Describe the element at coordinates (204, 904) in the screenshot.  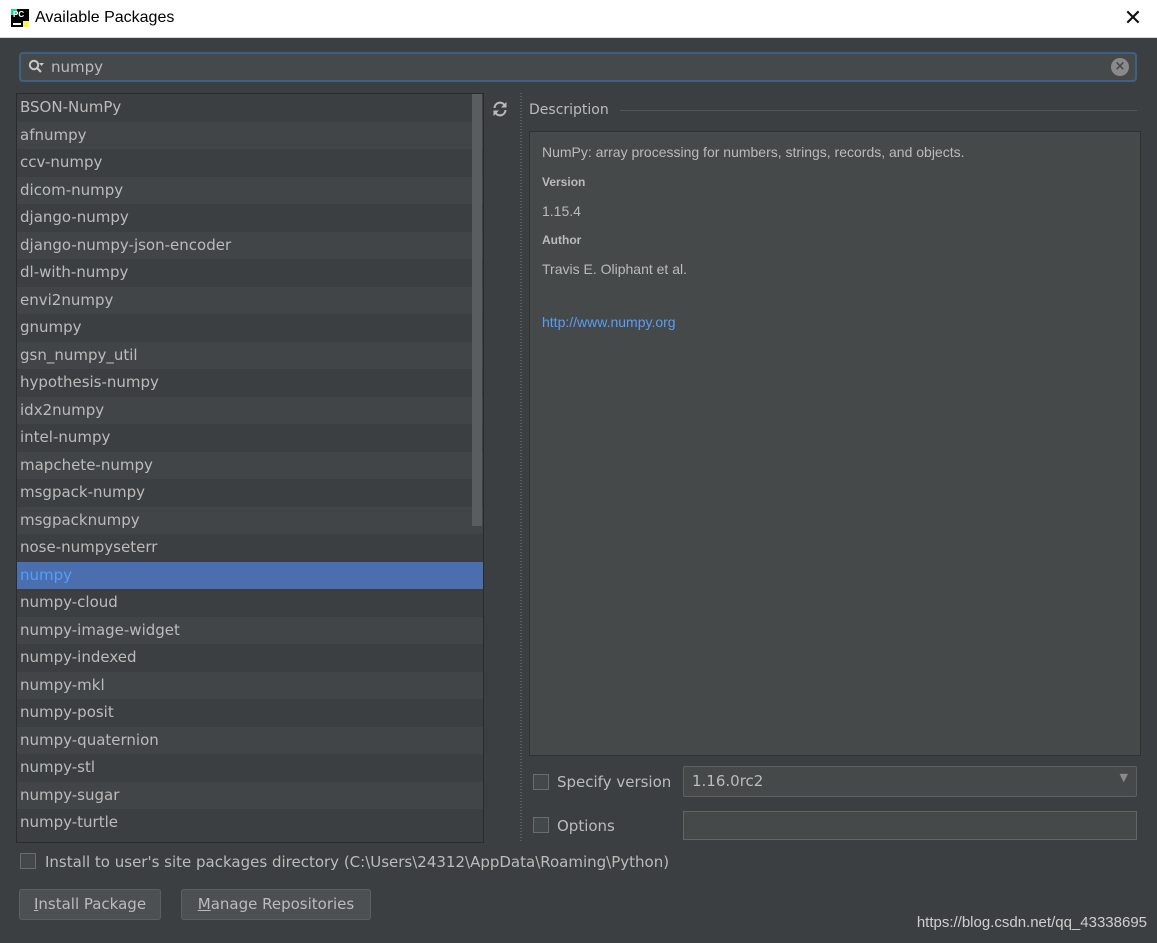
I see `manage-mnemonic: M` at that location.